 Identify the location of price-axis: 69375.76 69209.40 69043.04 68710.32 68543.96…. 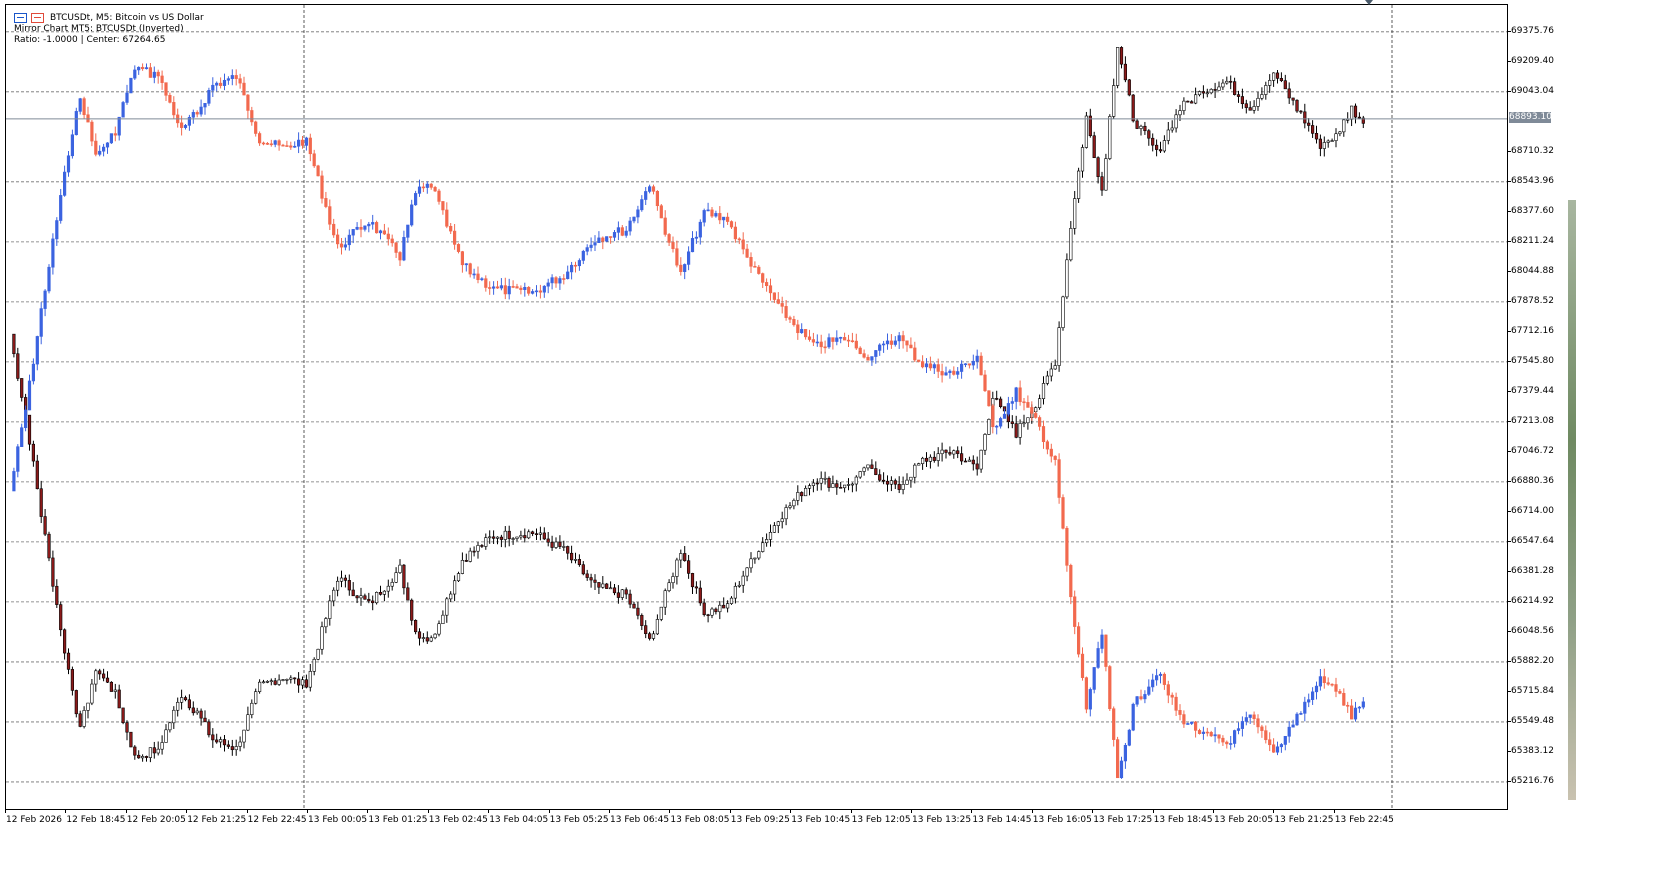
(1538, 407).